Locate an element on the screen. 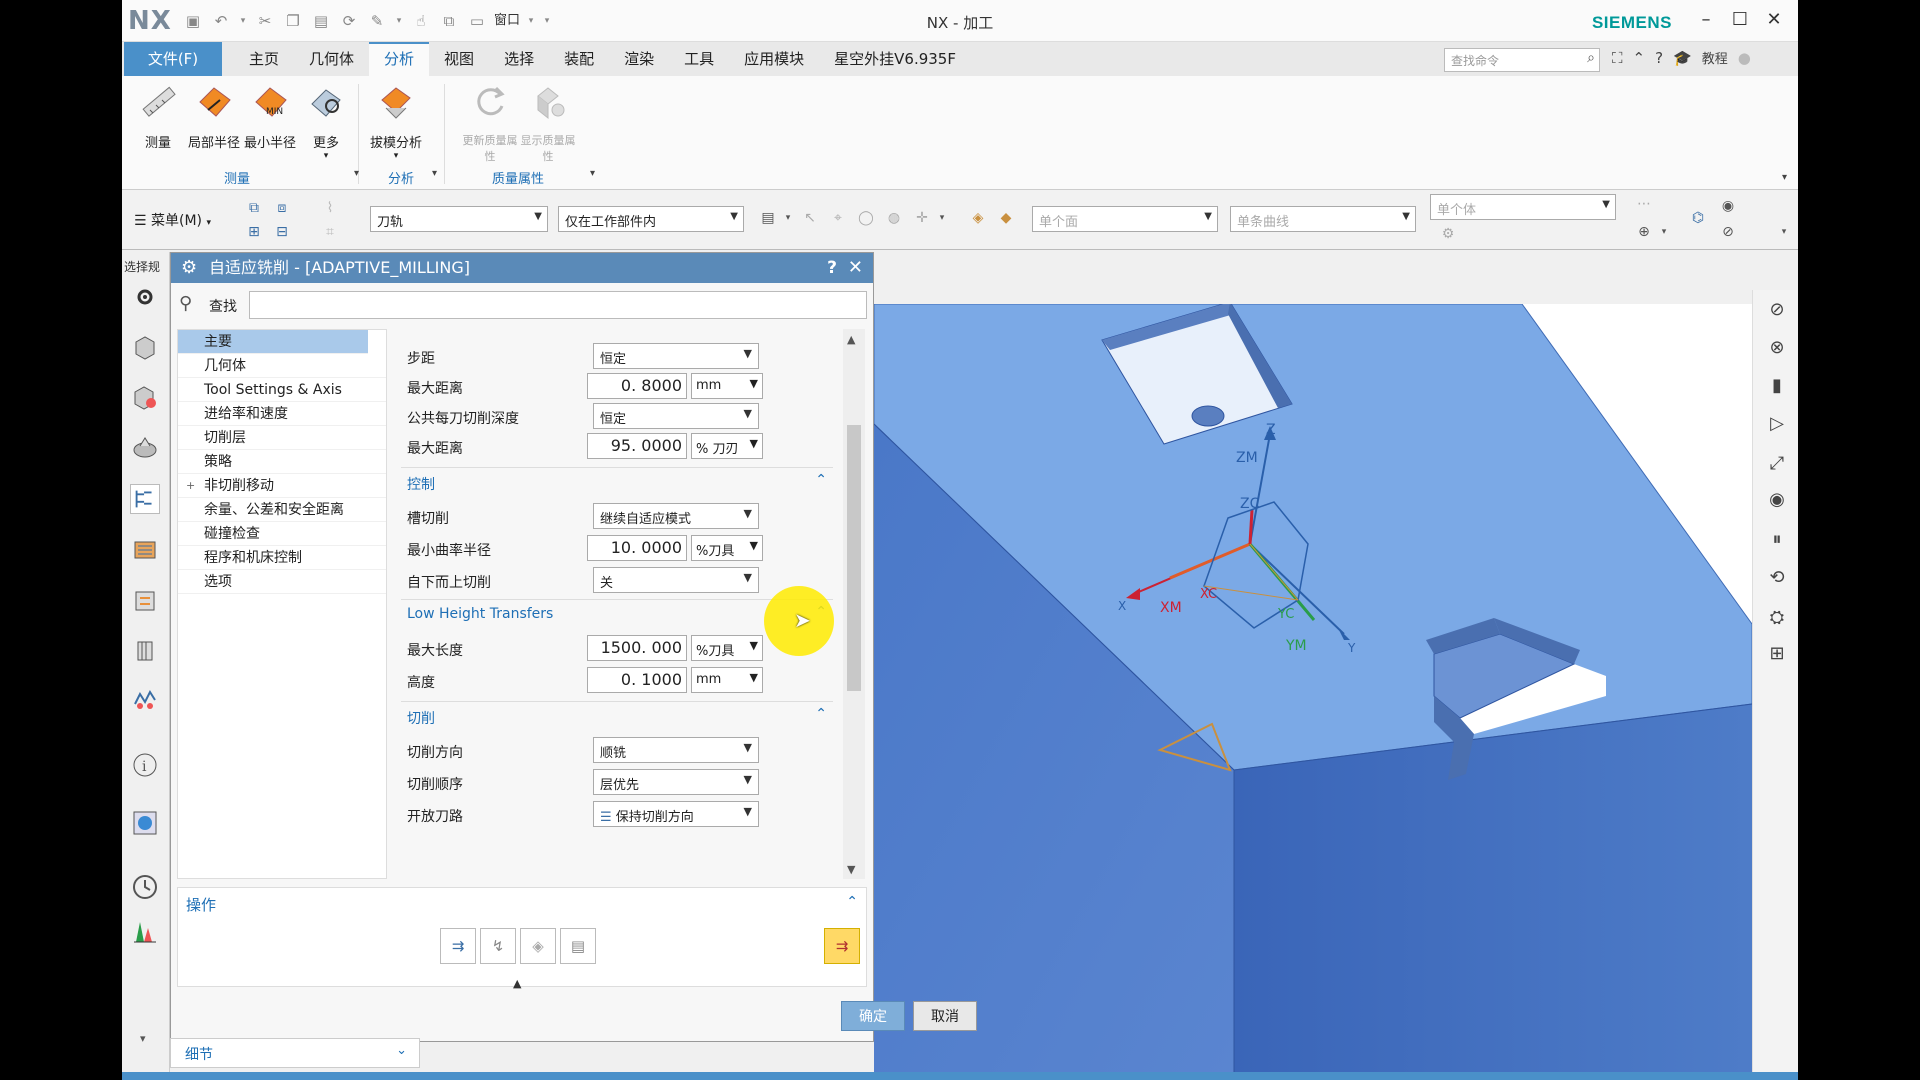 The height and width of the screenshot is (1080, 1920). show-mass-props-button: 显示质量属性 is located at coordinates (548, 123).